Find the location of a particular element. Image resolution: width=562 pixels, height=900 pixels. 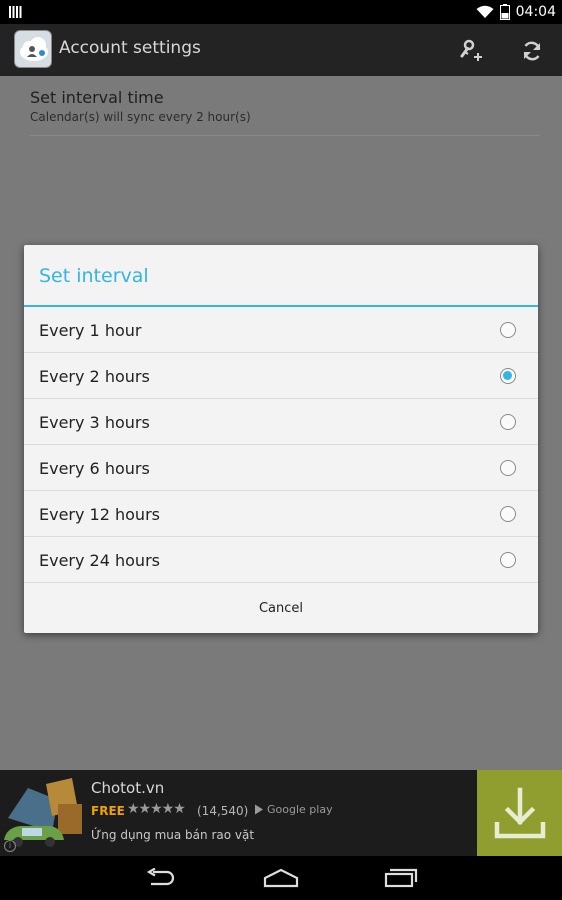

recents-icon is located at coordinates (401, 878).